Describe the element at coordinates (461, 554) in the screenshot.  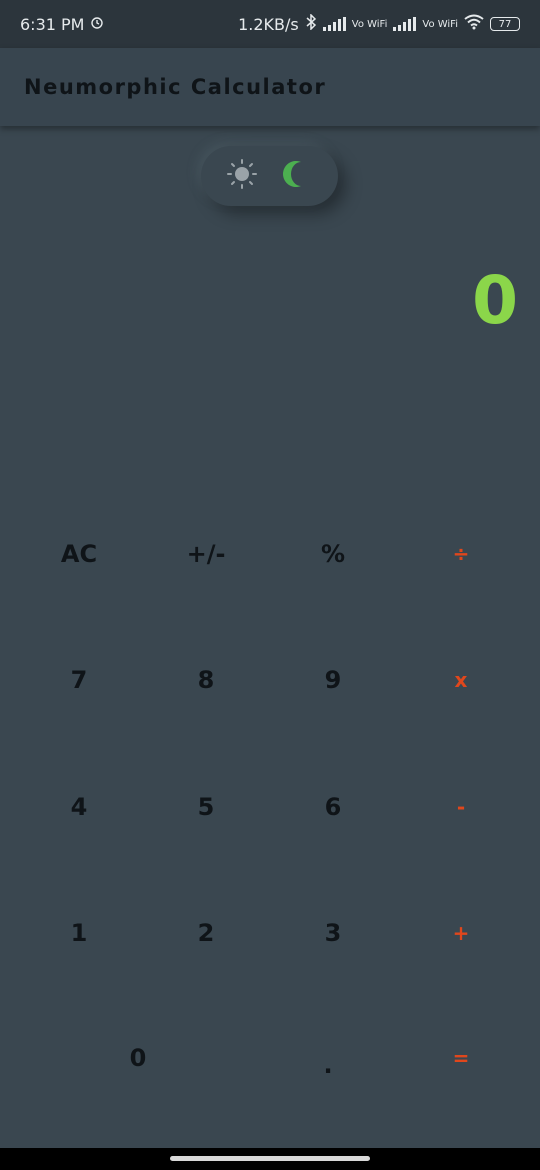
I see `key-divide: ÷` at that location.